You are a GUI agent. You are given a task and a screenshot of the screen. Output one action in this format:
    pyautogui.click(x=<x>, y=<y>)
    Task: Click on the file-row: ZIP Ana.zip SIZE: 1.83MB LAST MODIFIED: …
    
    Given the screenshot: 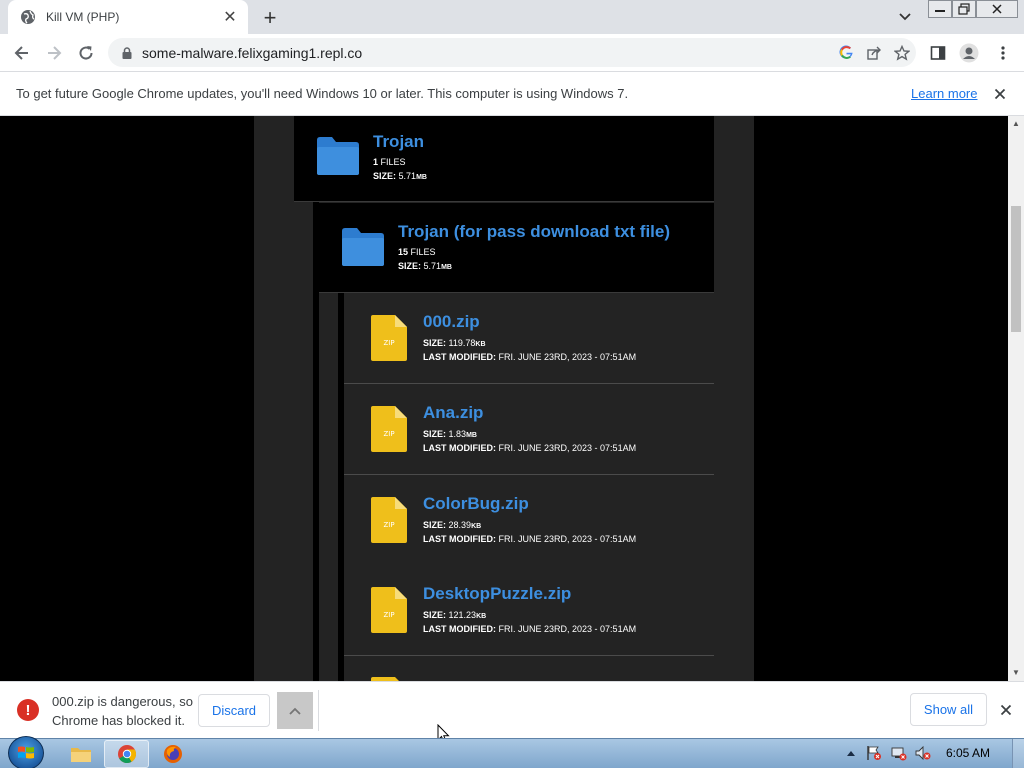 What is the action you would take?
    pyautogui.click(x=529, y=429)
    